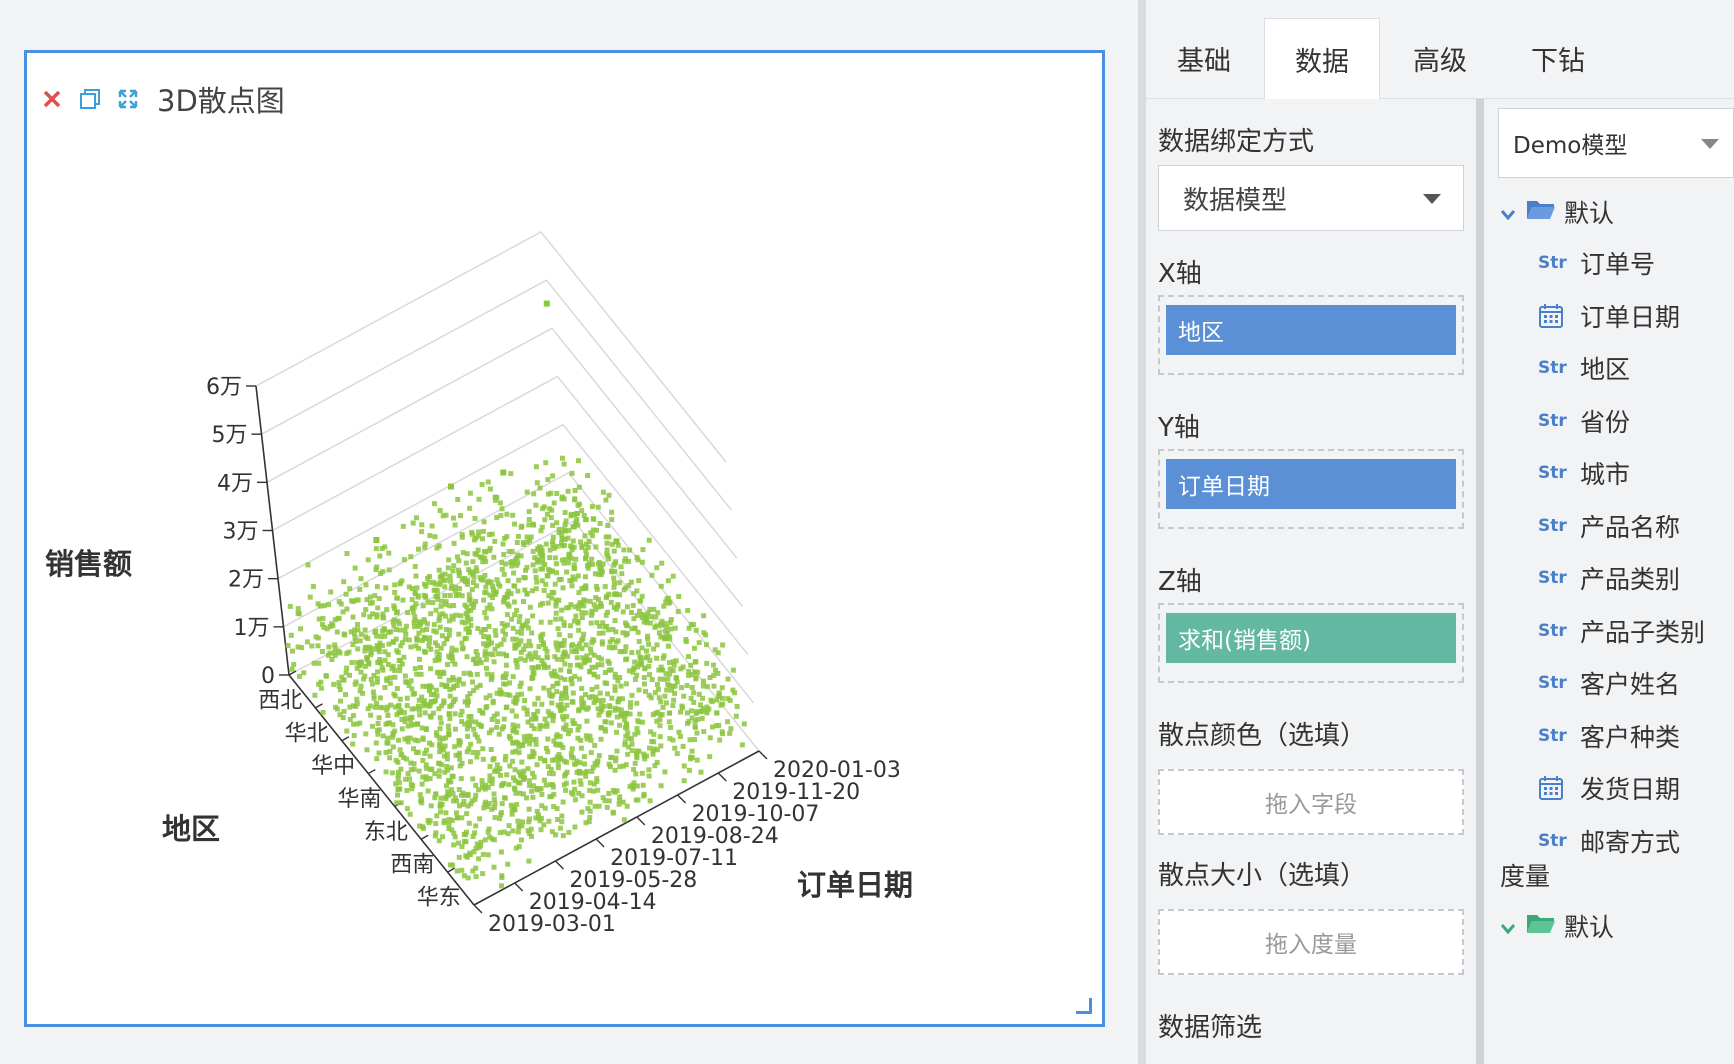 The width and height of the screenshot is (1734, 1064). I want to click on x-axis-drop-zone: 地区, so click(1311, 335).